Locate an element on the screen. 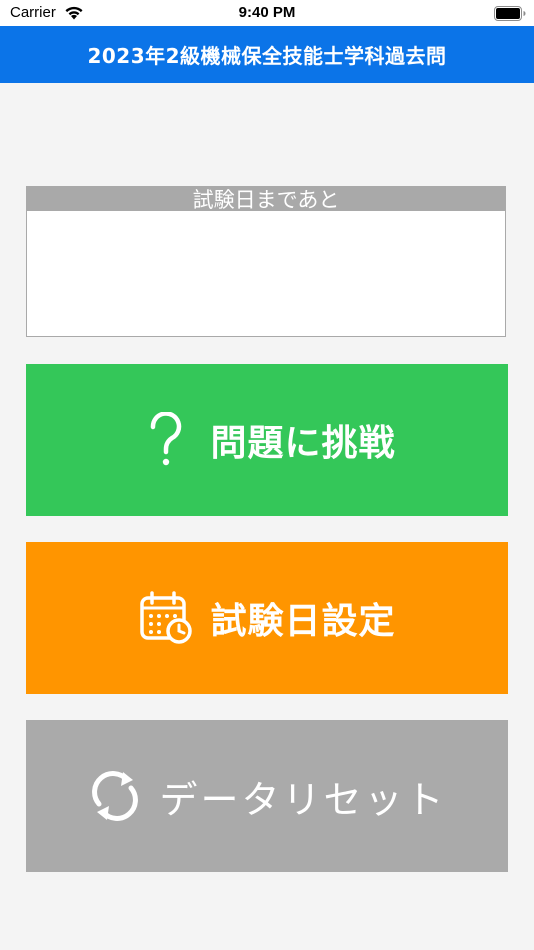  refresh-icon is located at coordinates (115, 796).